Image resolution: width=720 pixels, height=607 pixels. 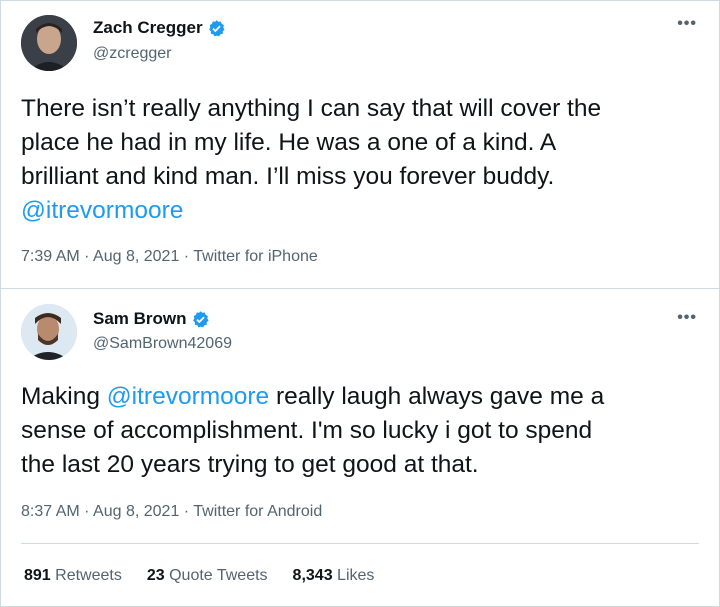 What do you see at coordinates (64, 396) in the screenshot?
I see `tweet-text-fragment: Making` at bounding box center [64, 396].